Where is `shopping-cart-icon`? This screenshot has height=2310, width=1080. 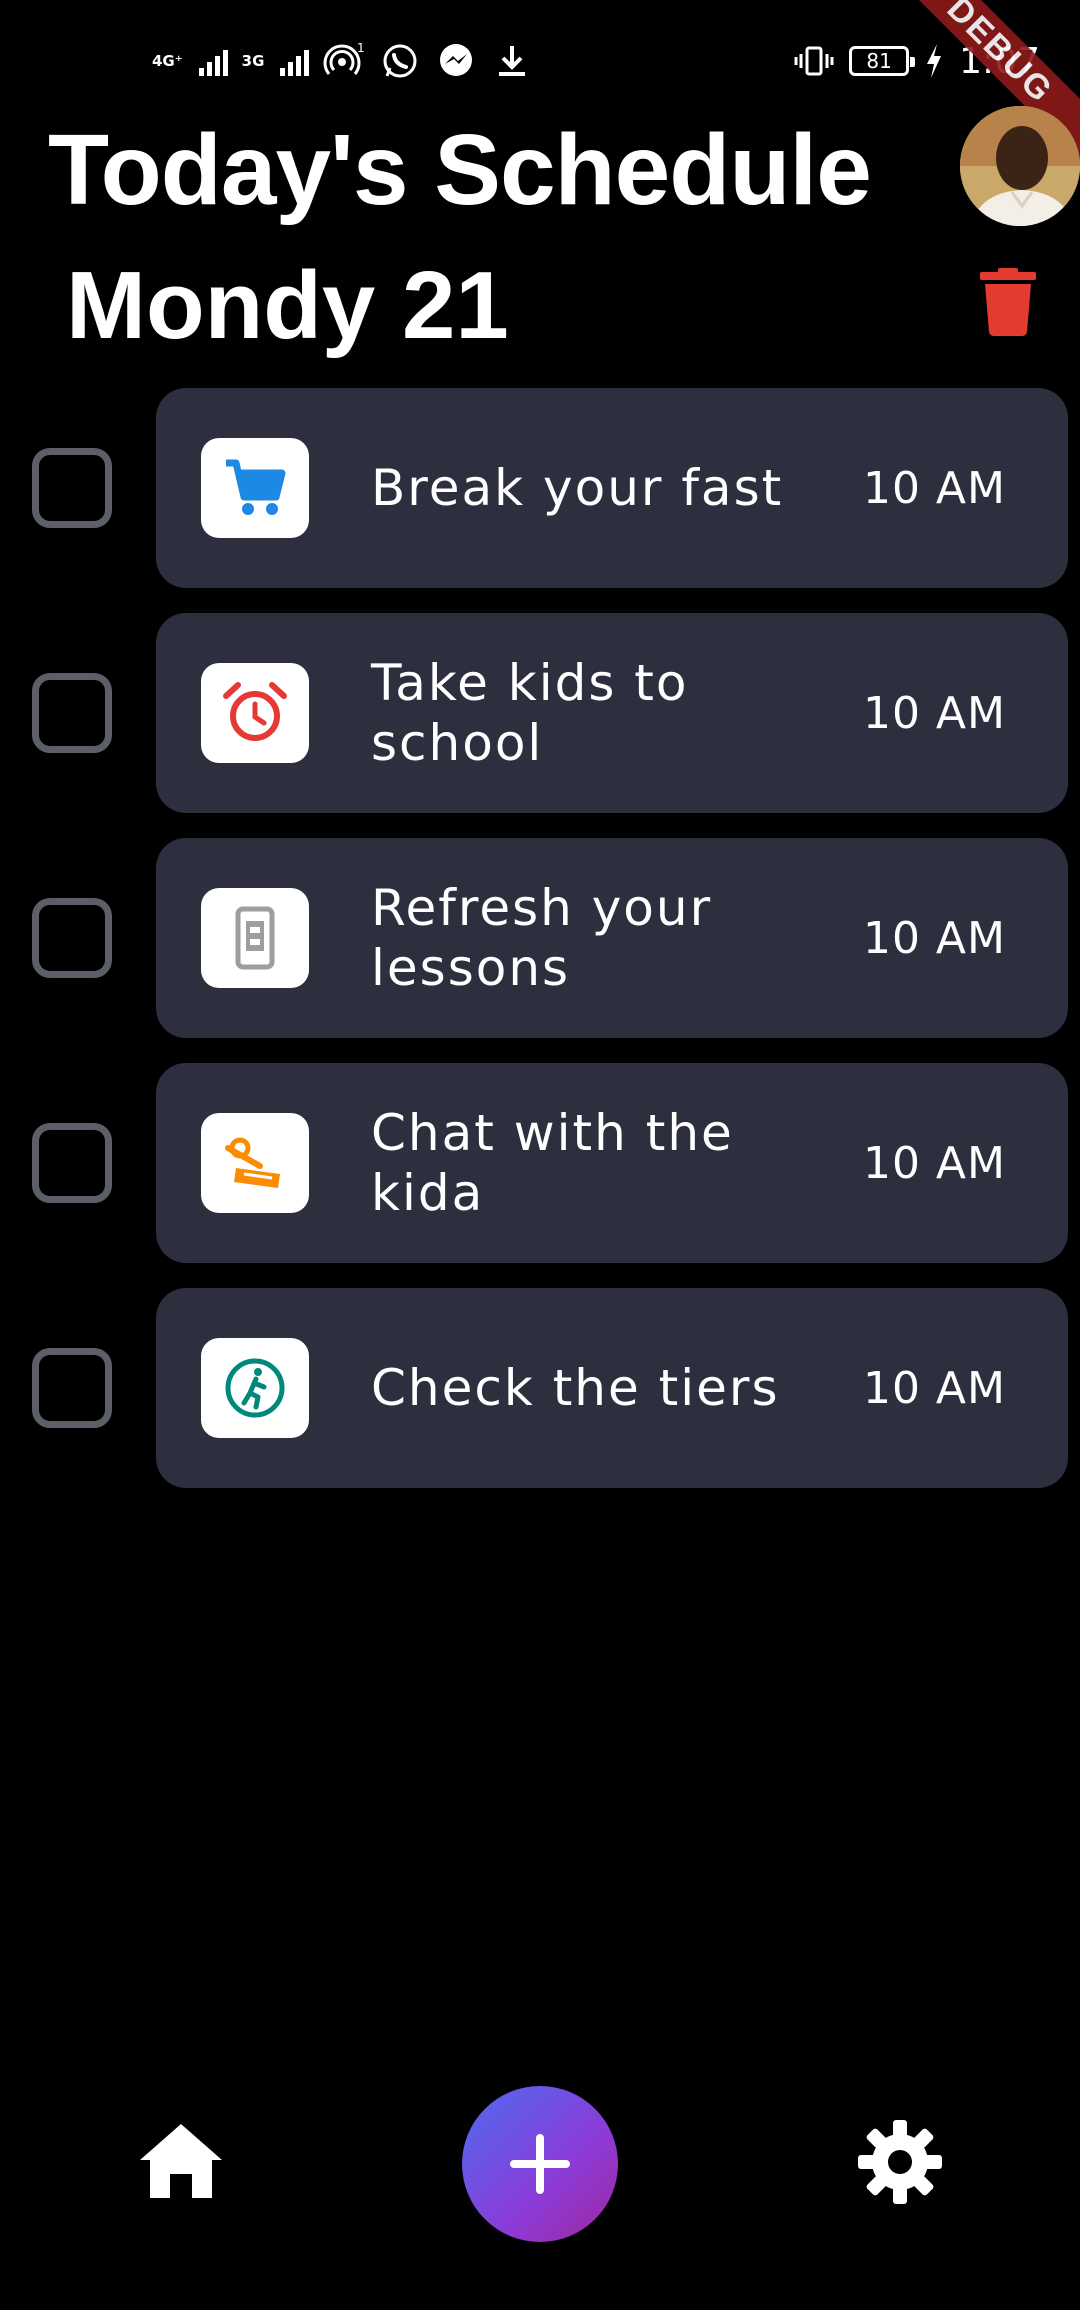 shopping-cart-icon is located at coordinates (256, 487).